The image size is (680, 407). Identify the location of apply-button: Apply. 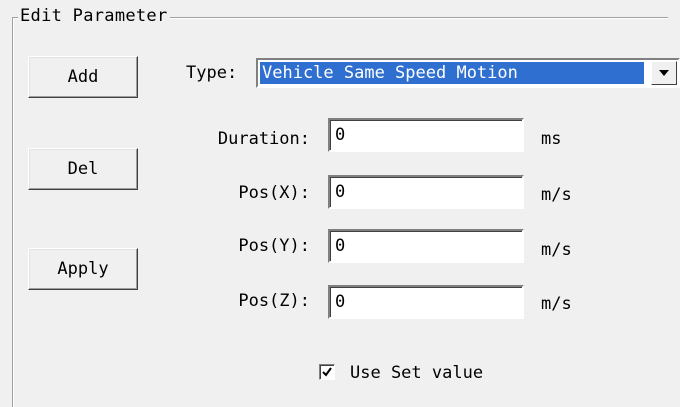
(83, 269).